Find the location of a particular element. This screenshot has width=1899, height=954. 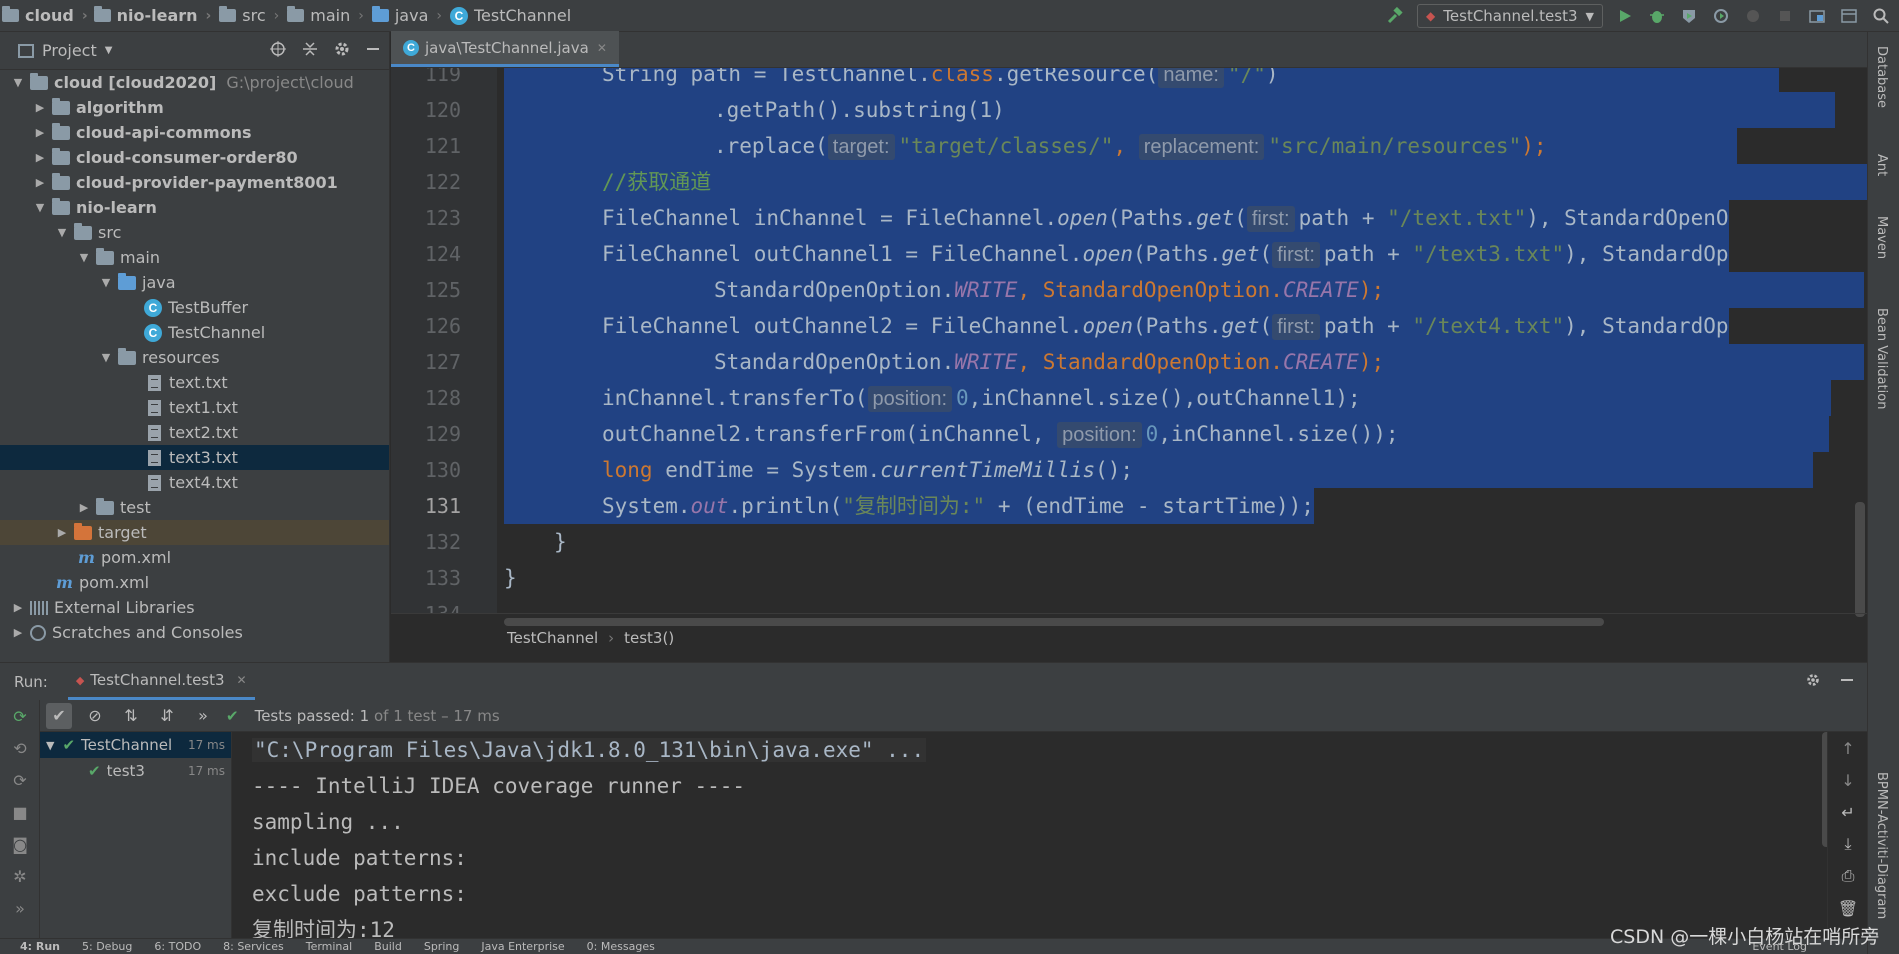

arrow-down-icon: ↓ is located at coordinates (1848, 780).